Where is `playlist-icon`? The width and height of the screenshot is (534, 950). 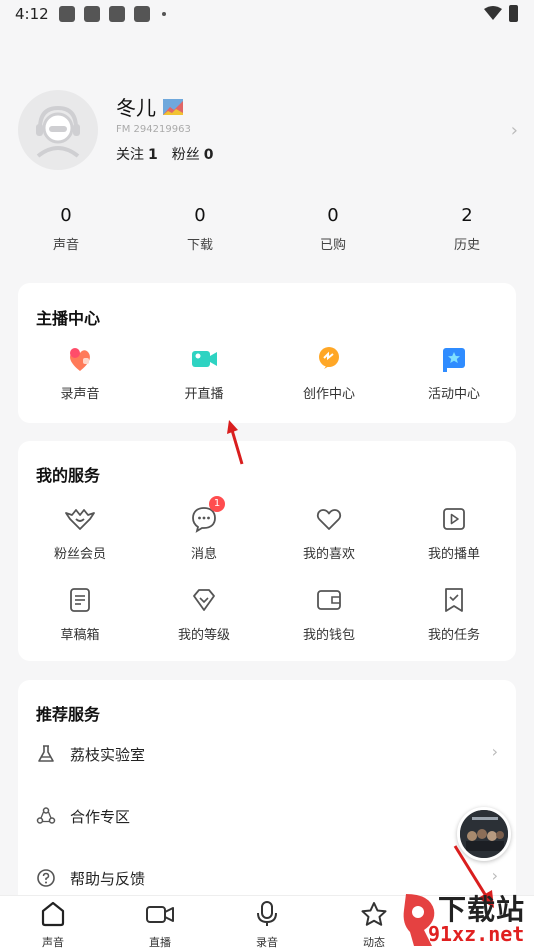
playlist-icon is located at coordinates (454, 519).